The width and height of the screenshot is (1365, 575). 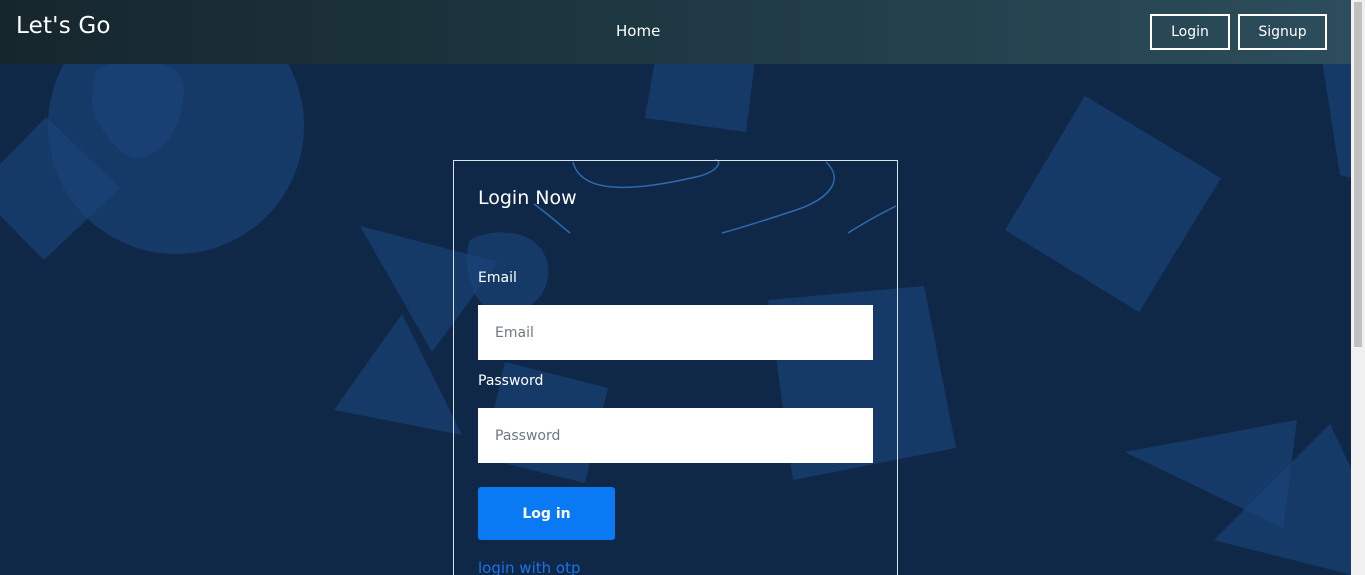 I want to click on email-input, so click(x=675, y=332).